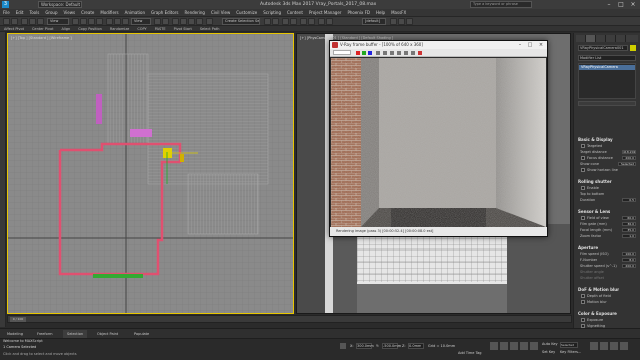 Image resolution: width=640 pixels, height=360 pixels. What do you see at coordinates (583, 170) in the screenshot?
I see `show-horizon-checkbox` at bounding box center [583, 170].